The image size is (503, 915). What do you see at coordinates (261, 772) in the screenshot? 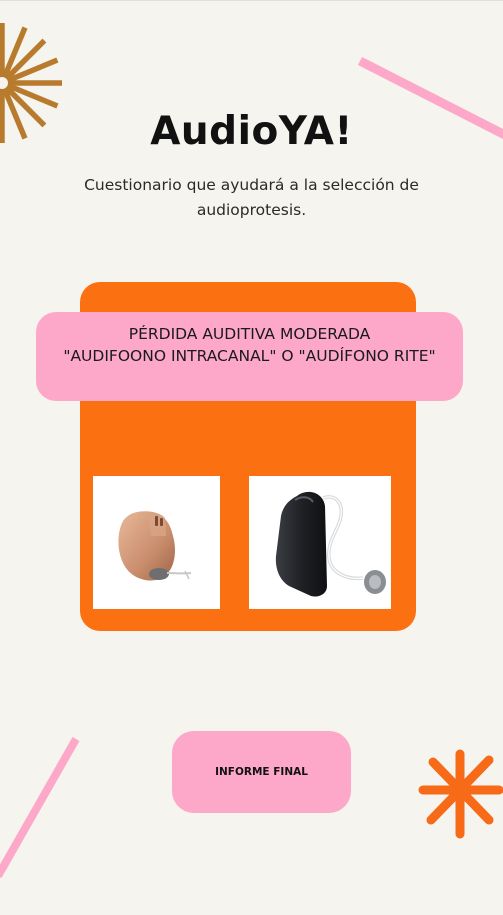
I see `final-report-button: INFORME FINAL` at bounding box center [261, 772].